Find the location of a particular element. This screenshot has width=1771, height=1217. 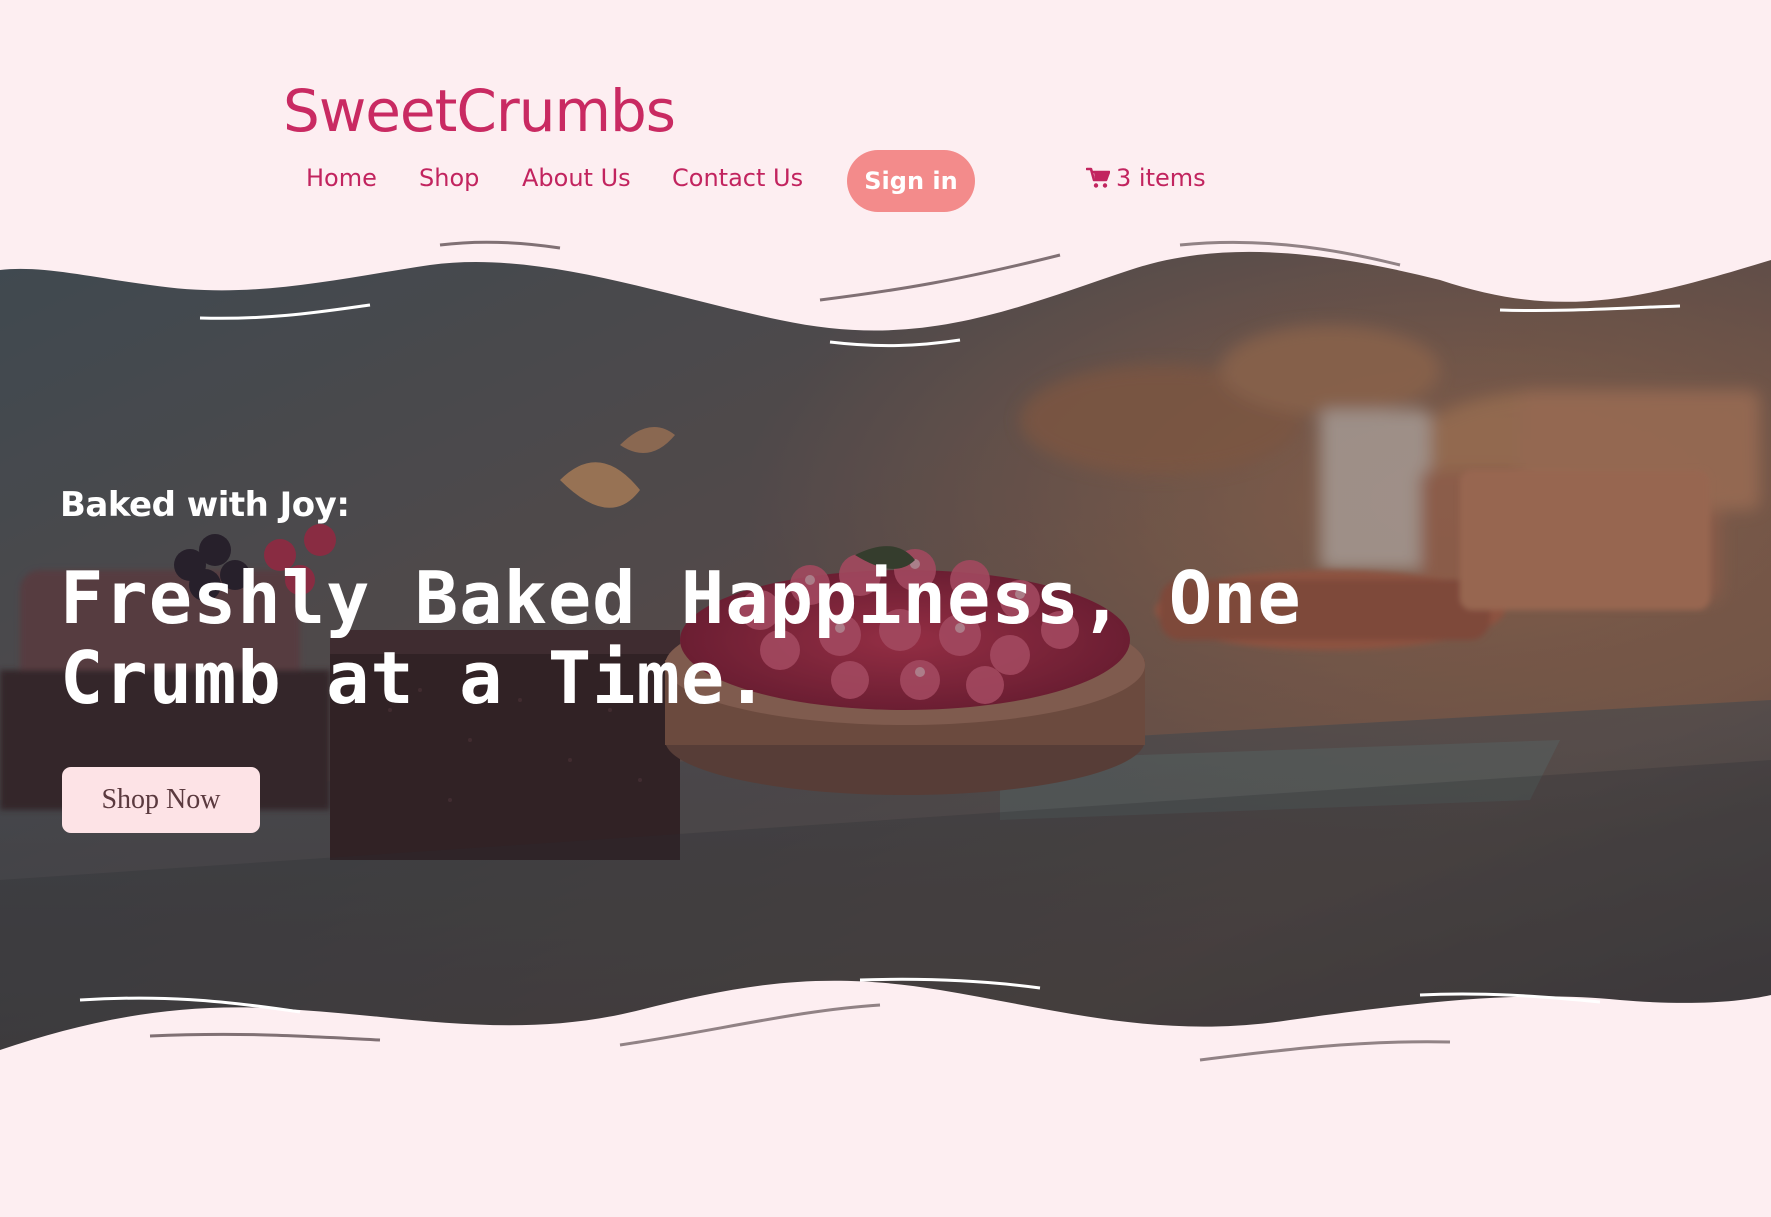

cart-count-label: 3 items is located at coordinates (1161, 178).